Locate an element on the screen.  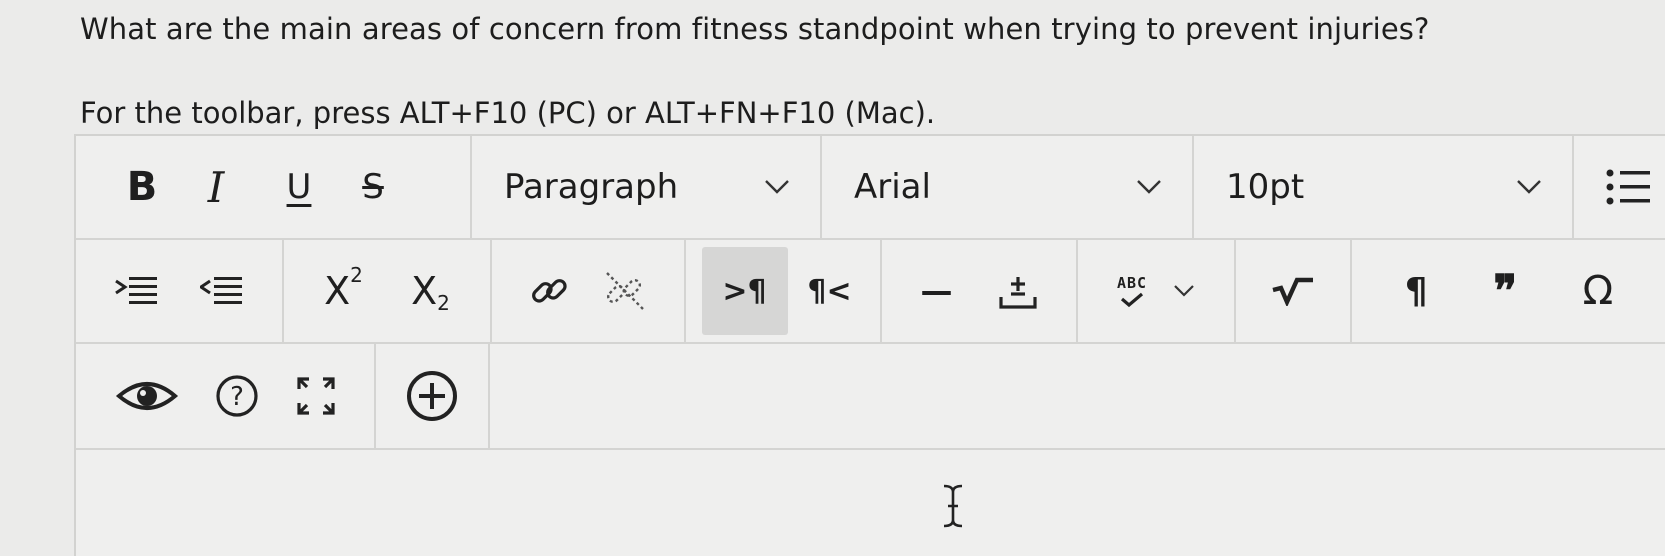
subscript-button: X2 is located at coordinates (430, 292).